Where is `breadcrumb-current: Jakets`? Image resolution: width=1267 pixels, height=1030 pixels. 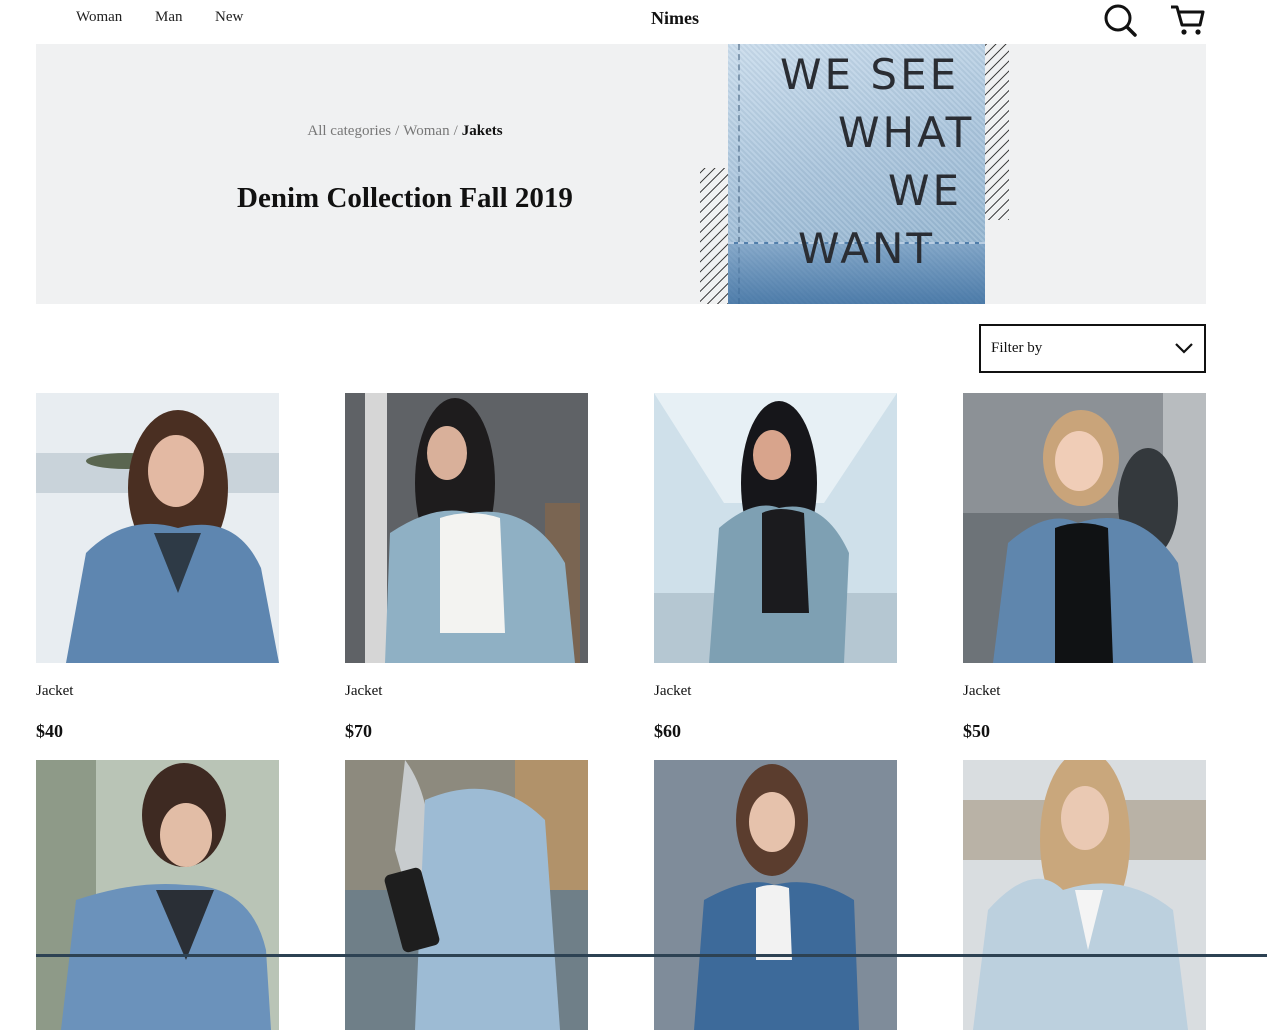
breadcrumb-current: Jakets is located at coordinates (482, 131).